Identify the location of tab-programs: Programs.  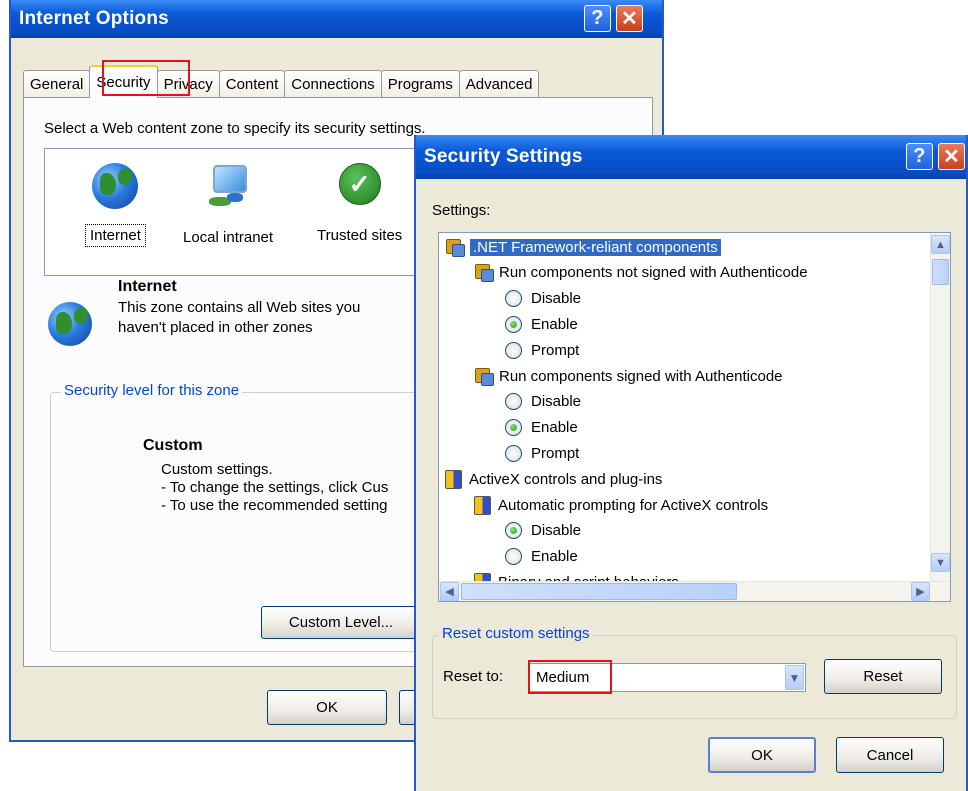
(420, 84).